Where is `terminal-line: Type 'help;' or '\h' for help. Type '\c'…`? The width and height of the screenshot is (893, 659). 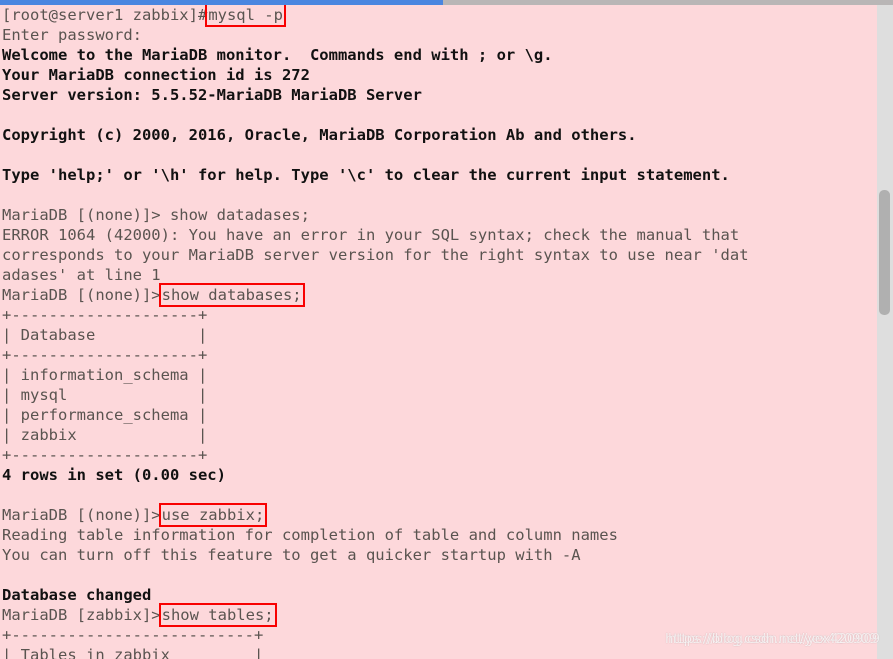
terminal-line: Type 'help;' or '\h' for help. Type '\c'… is located at coordinates (366, 175).